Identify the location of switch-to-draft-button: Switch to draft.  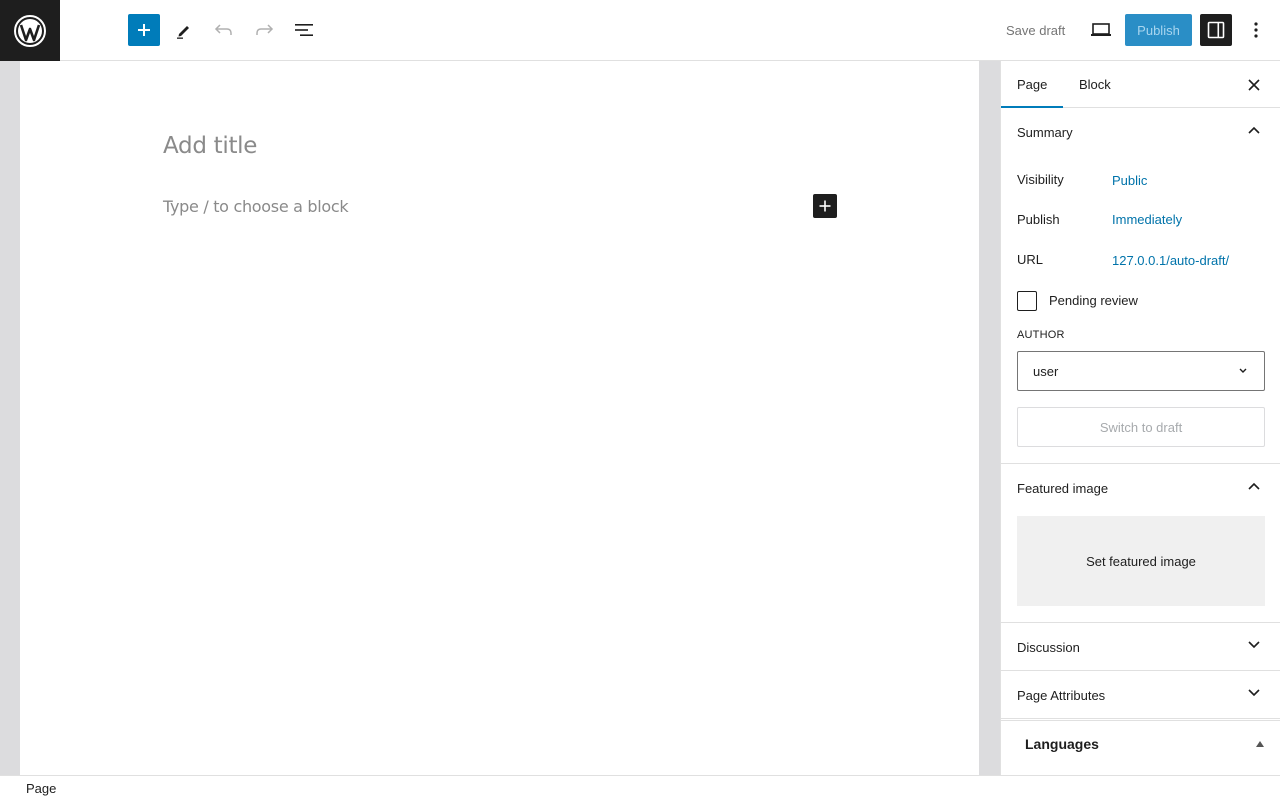
(1141, 427).